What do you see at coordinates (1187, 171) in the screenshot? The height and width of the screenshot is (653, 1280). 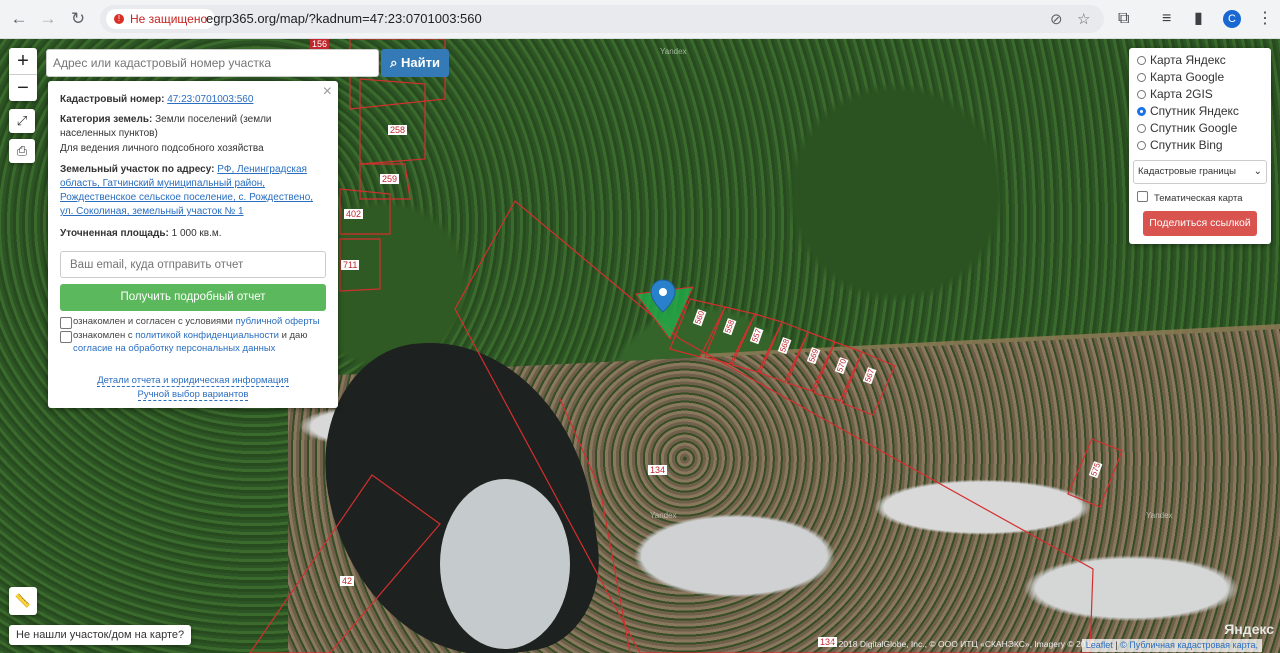 I see `overlay-select-value: Кадастровые границы` at bounding box center [1187, 171].